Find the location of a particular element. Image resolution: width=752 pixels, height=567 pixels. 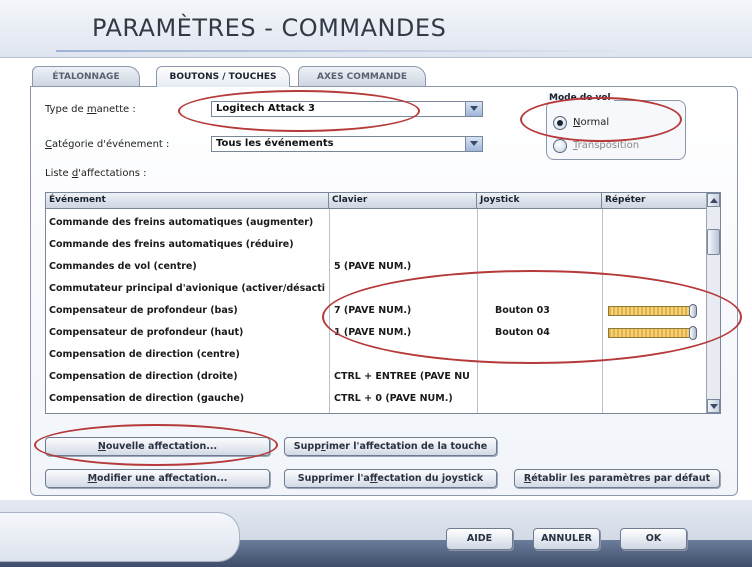

scroll-up-arrow-icon is located at coordinates (713, 200).